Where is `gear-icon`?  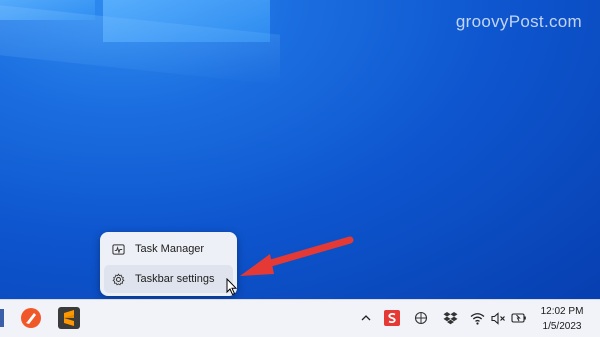
gear-icon is located at coordinates (118, 278).